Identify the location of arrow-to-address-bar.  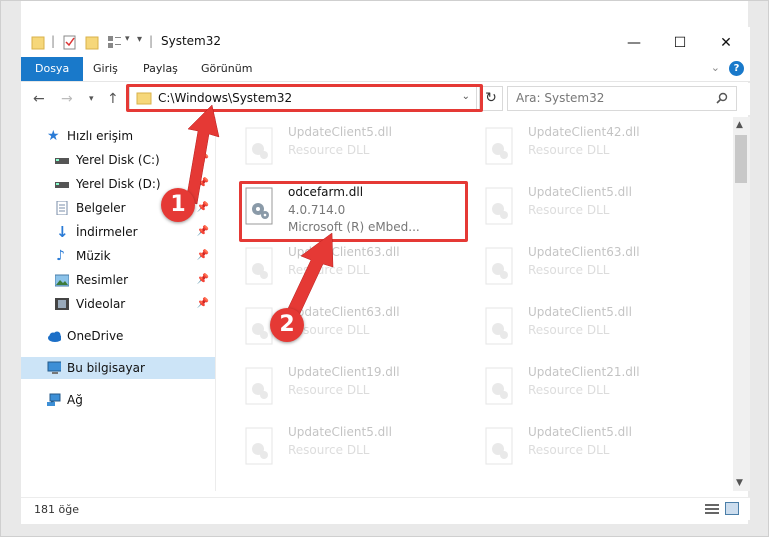
(202, 154).